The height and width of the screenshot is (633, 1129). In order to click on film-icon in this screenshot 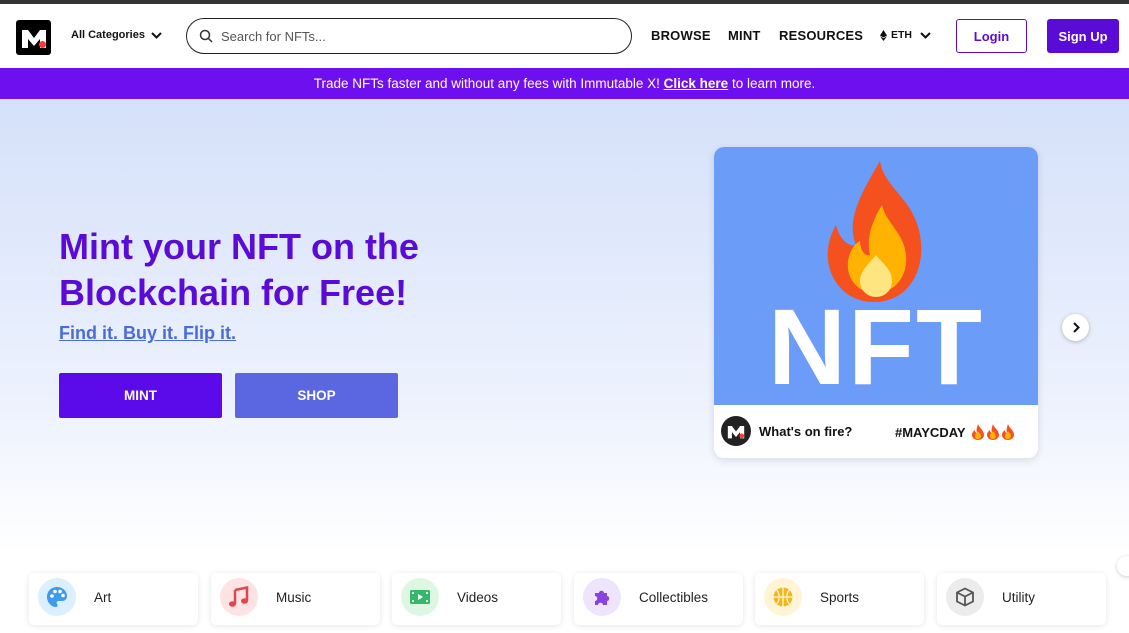, I will do `click(420, 597)`.